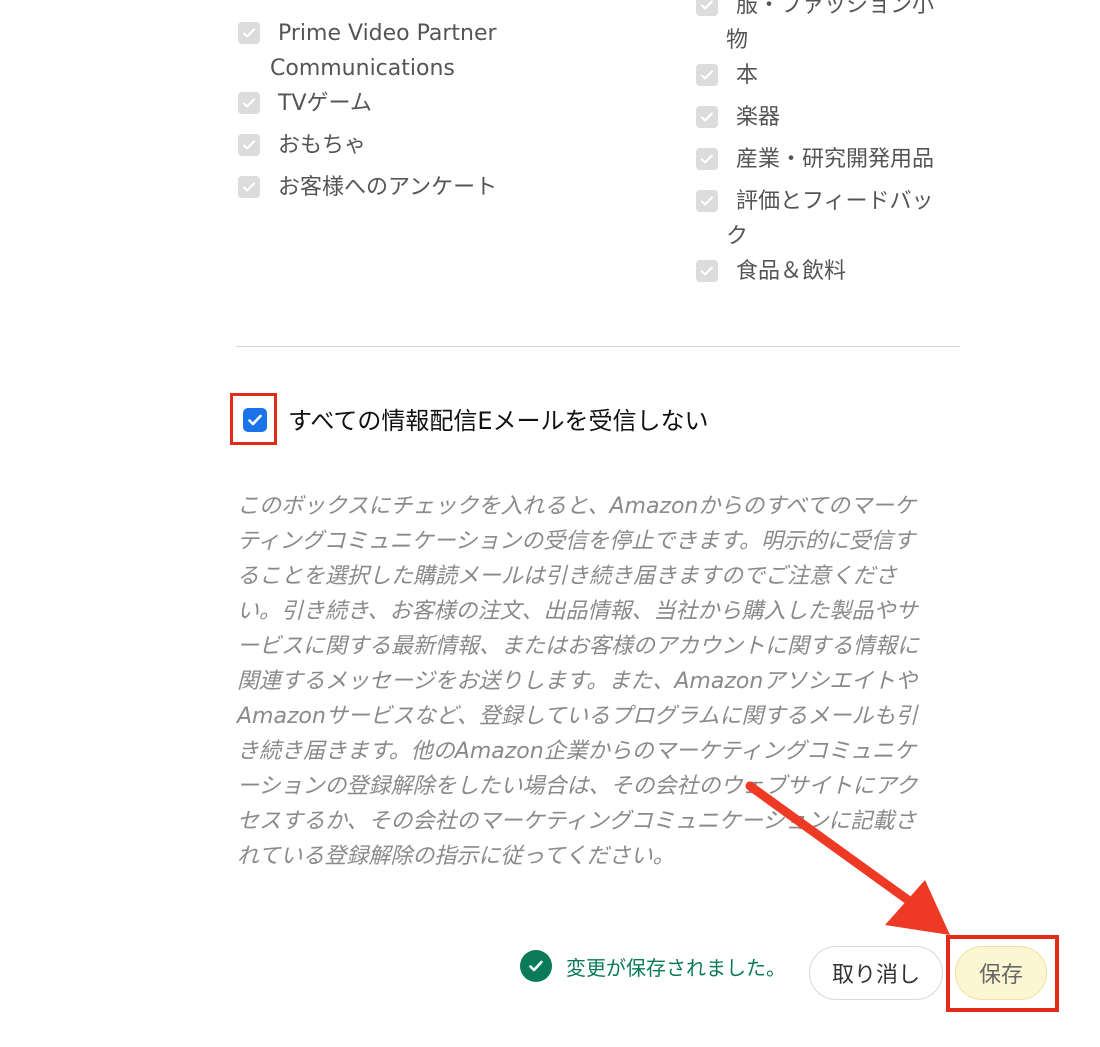 The height and width of the screenshot is (1047, 1100). What do you see at coordinates (758, 117) in the screenshot?
I see `category-label: 楽器` at bounding box center [758, 117].